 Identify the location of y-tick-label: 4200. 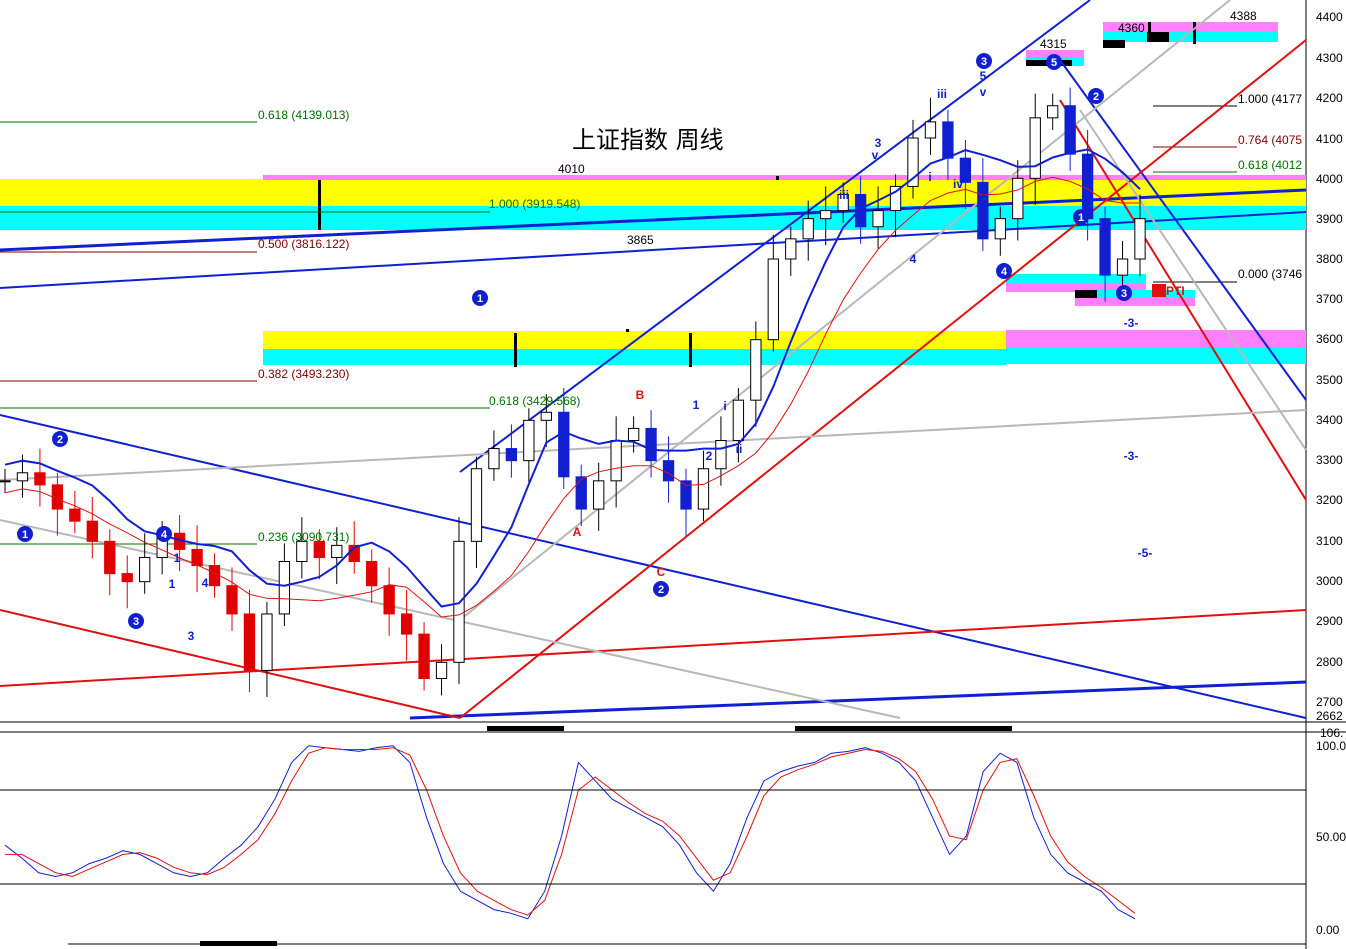
(1329, 98).